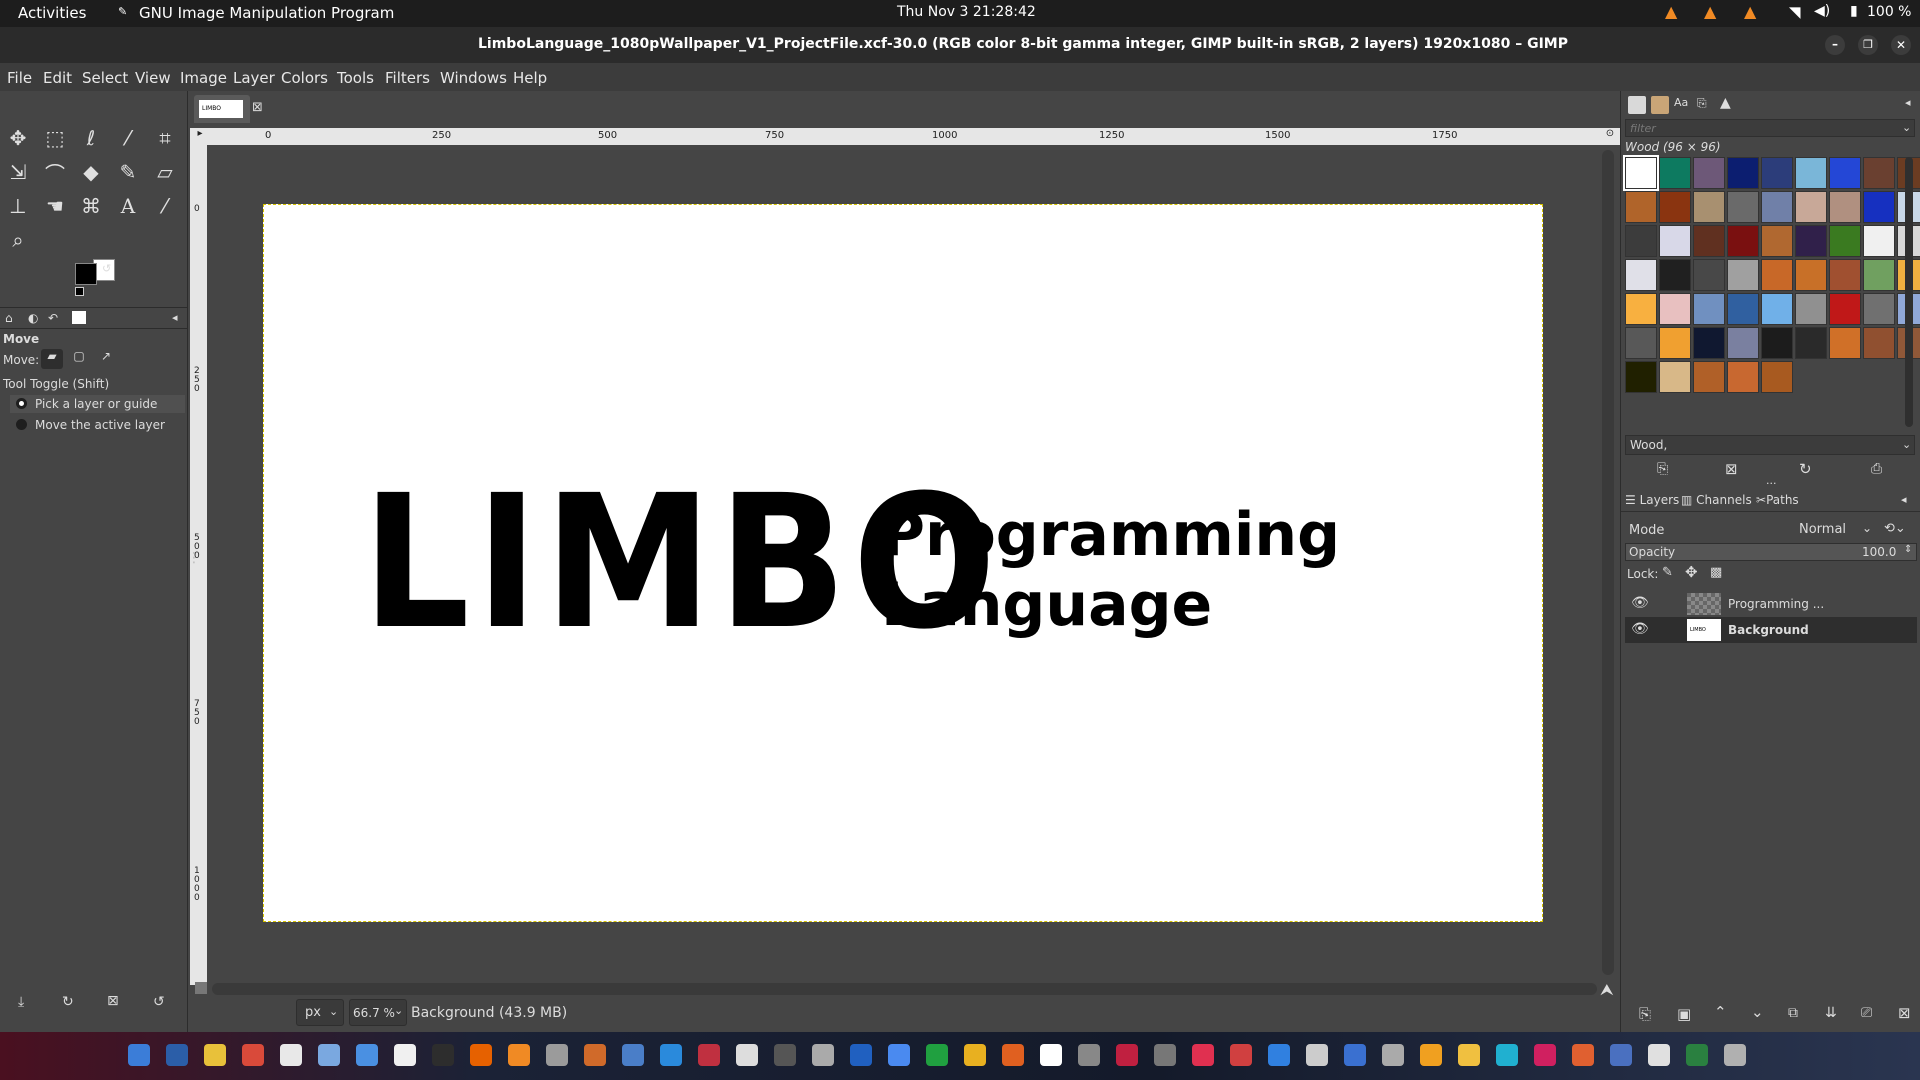 This screenshot has width=1920, height=1080. I want to click on move-layer-mode-icon: ▰, so click(52, 359).